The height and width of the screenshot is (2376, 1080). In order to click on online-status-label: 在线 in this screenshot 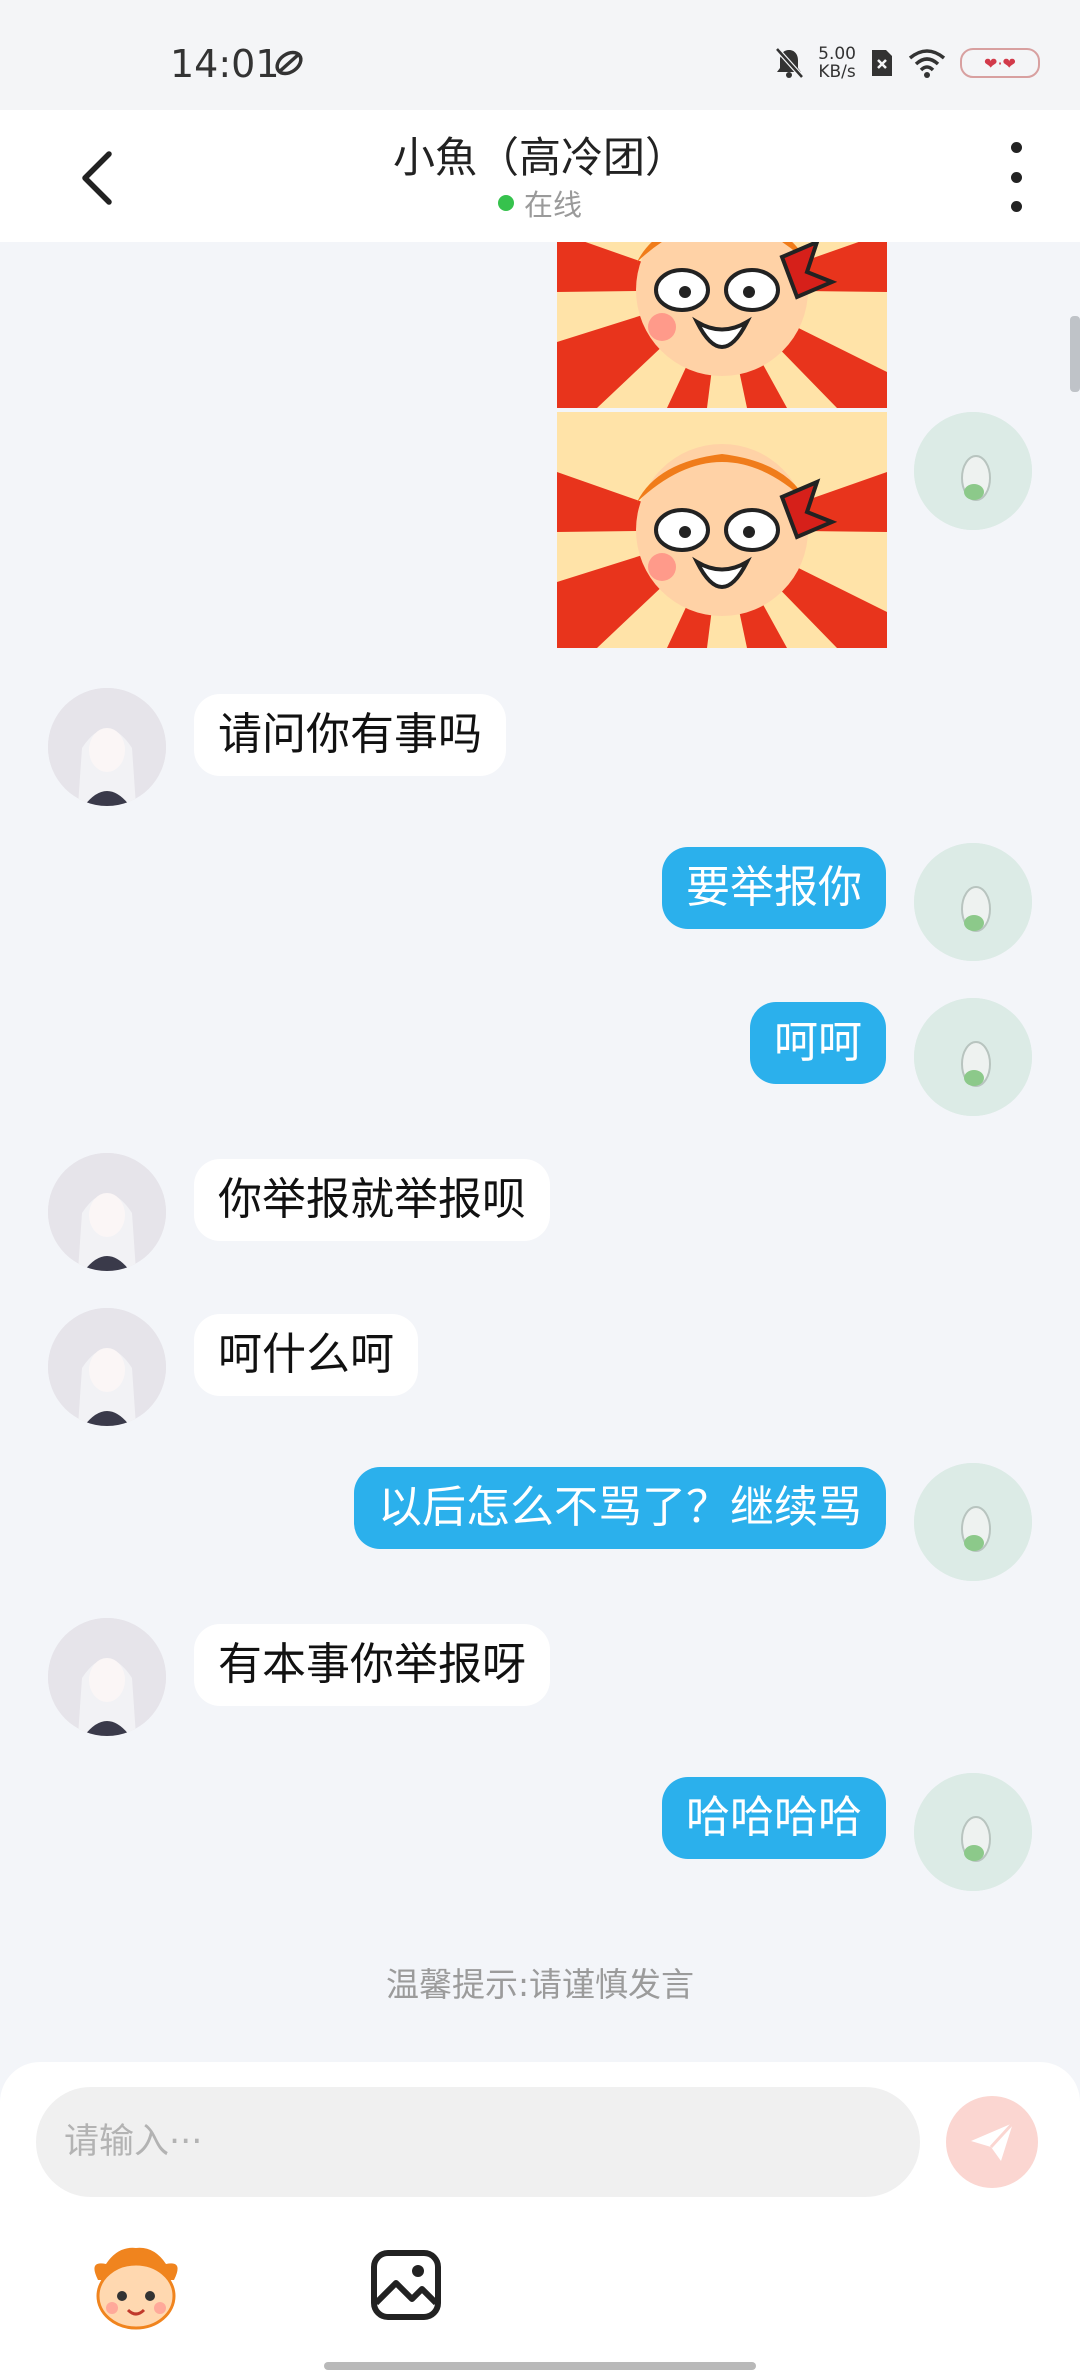, I will do `click(552, 205)`.